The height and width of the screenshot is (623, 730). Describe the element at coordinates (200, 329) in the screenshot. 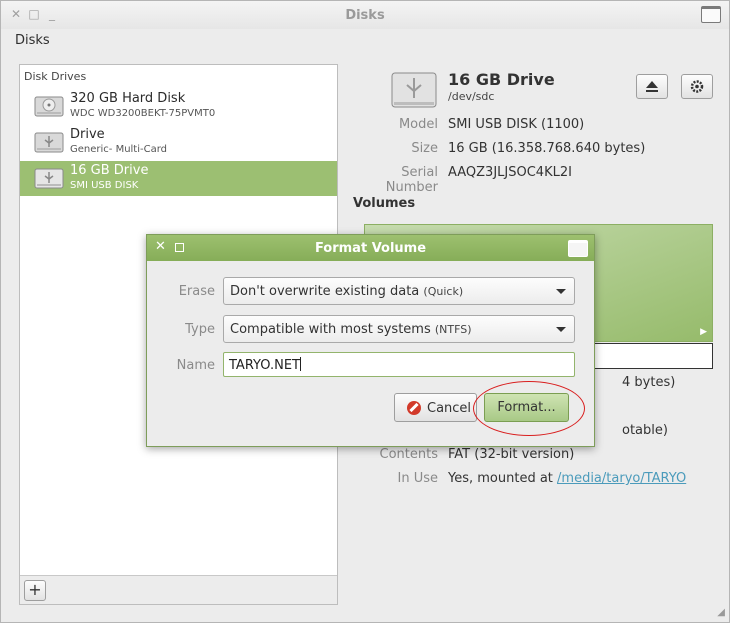

I see `type-label: Type` at that location.